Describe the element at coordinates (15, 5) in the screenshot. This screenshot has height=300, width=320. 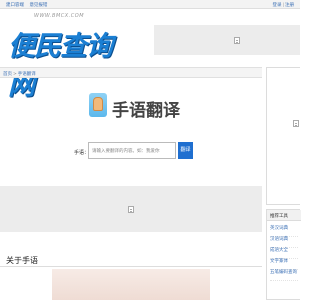
I see `top-link-client: 建口容端` at that location.